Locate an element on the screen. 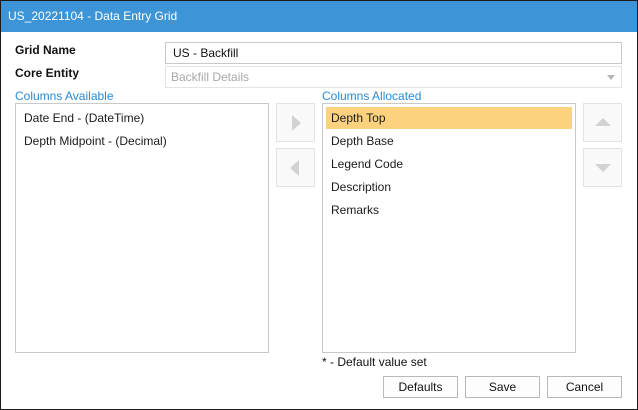 Image resolution: width=638 pixels, height=410 pixels. chevron-down-icon is located at coordinates (611, 77).